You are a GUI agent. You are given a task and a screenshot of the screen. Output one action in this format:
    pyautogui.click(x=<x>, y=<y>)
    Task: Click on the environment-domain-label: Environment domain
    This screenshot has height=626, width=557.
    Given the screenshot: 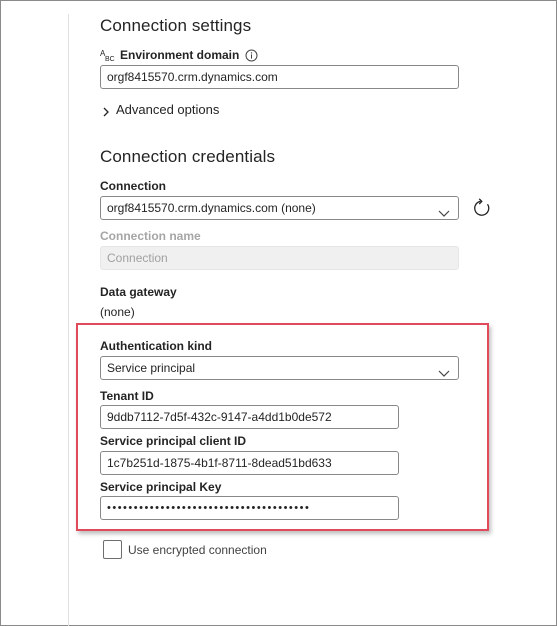 What is the action you would take?
    pyautogui.click(x=180, y=55)
    